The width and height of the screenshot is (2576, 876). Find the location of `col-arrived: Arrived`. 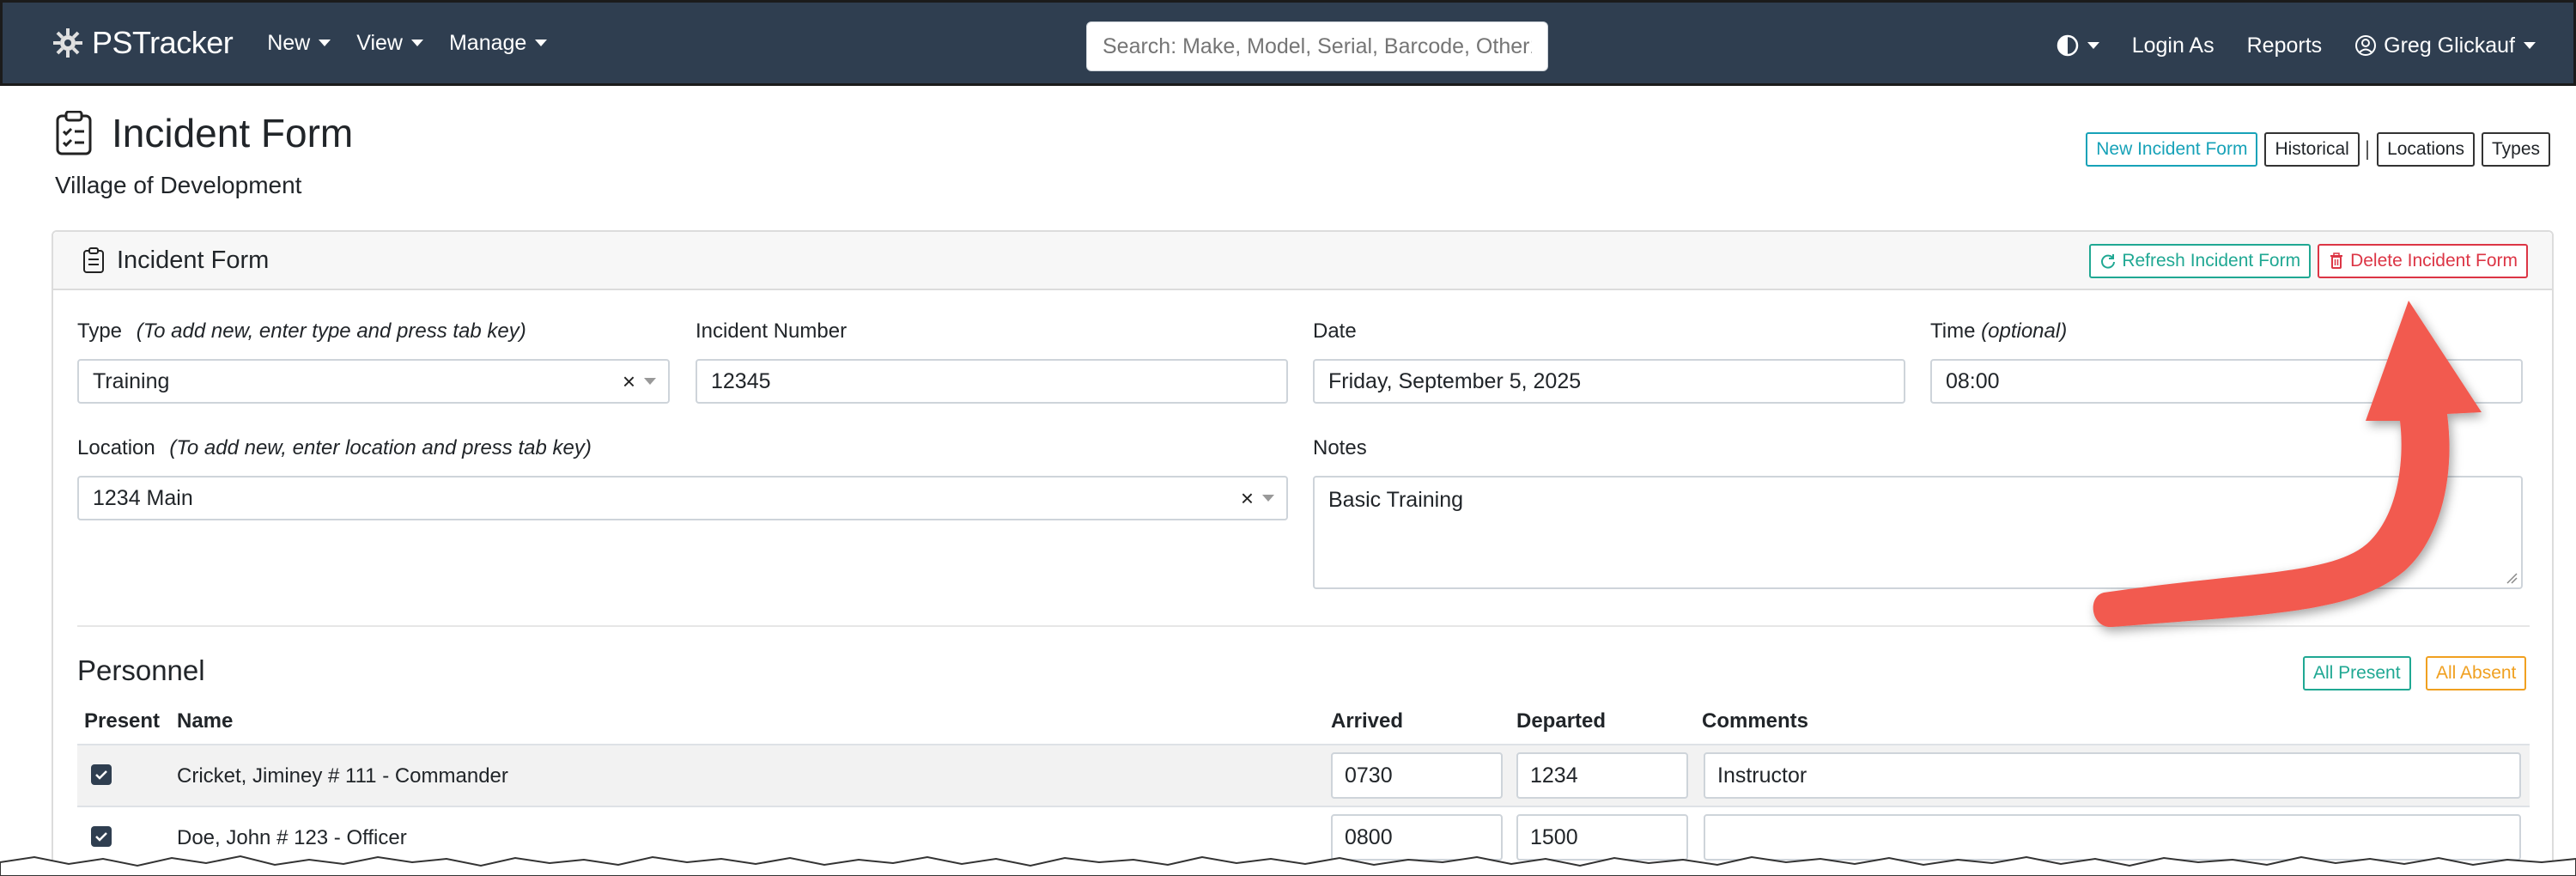

col-arrived: Arrived is located at coordinates (1367, 721).